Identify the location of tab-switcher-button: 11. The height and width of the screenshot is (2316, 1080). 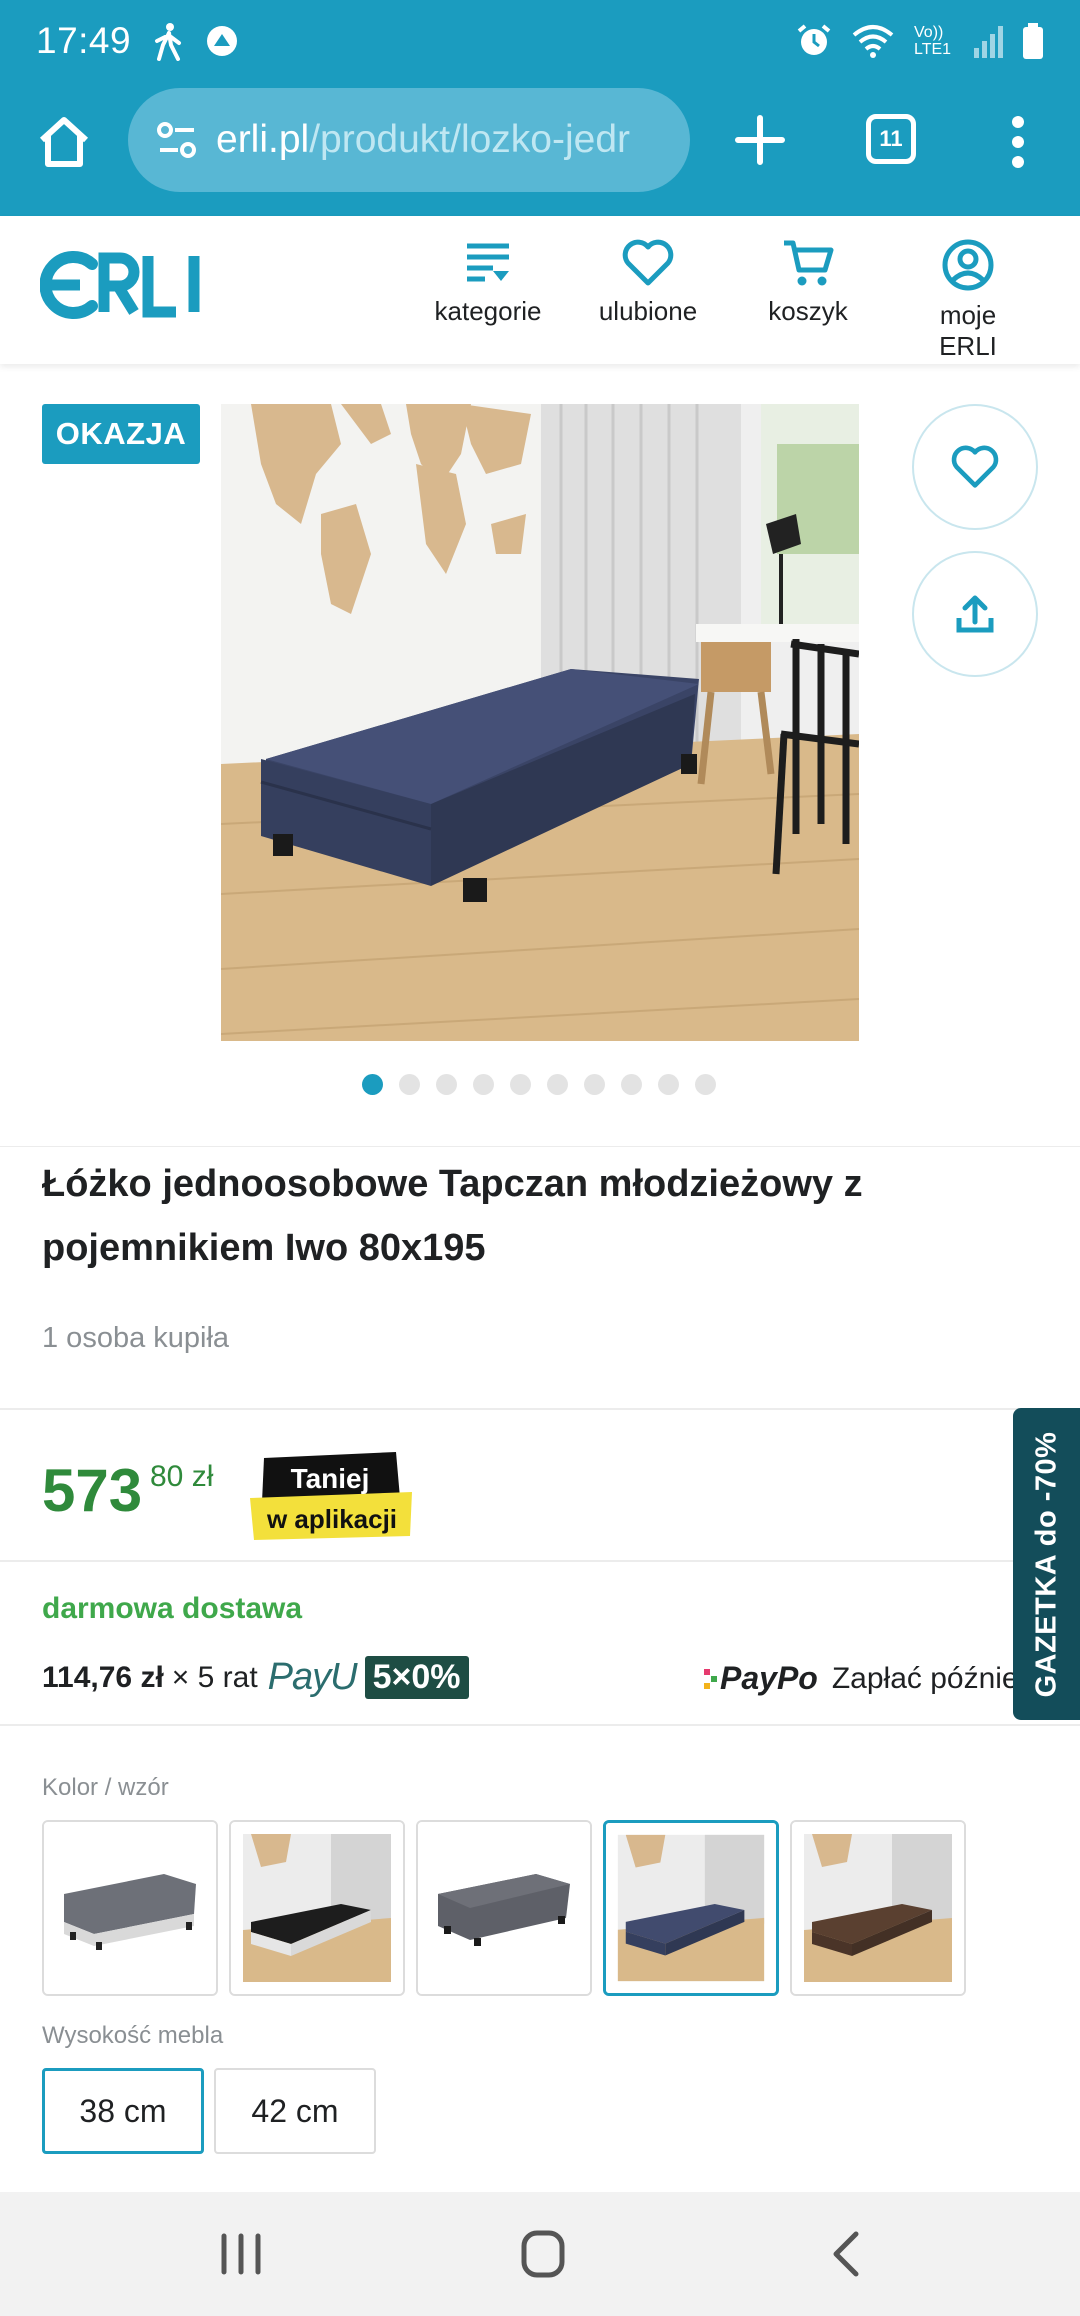
(891, 139).